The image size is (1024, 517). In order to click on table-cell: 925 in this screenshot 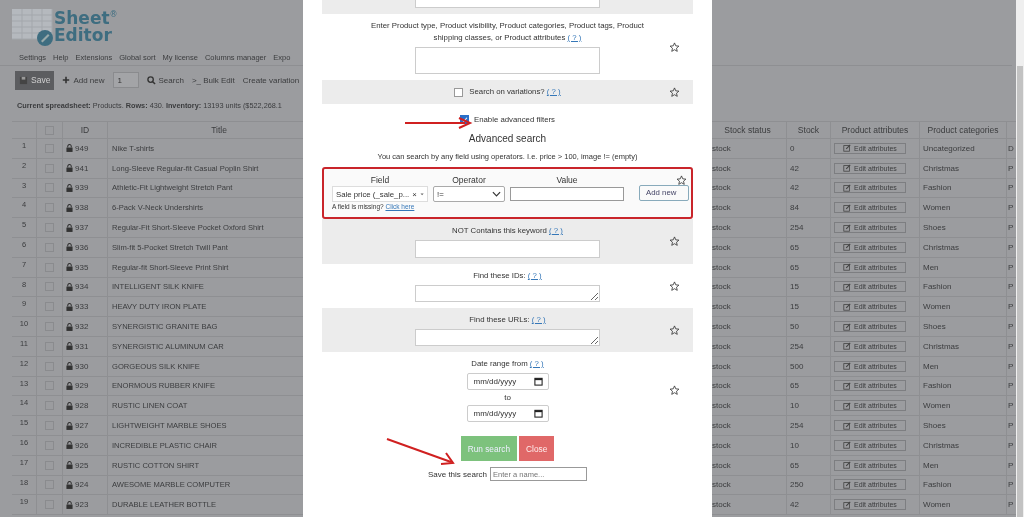, I will do `click(82, 465)`.